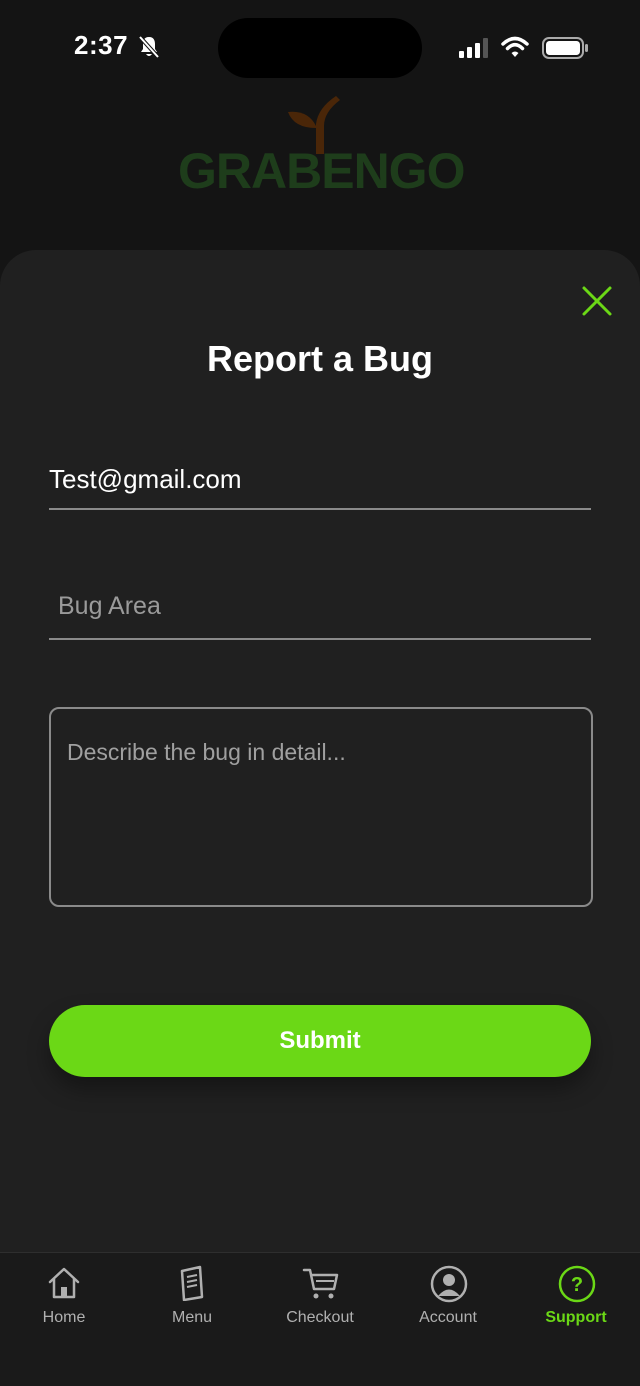 The image size is (640, 1386). I want to click on tab-support: ? Support, so click(576, 1303).